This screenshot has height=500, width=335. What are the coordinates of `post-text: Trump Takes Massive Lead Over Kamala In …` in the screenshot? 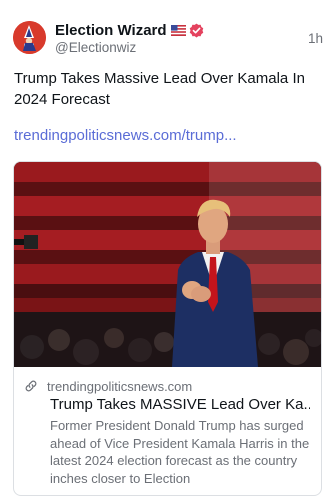 It's located at (159, 89).